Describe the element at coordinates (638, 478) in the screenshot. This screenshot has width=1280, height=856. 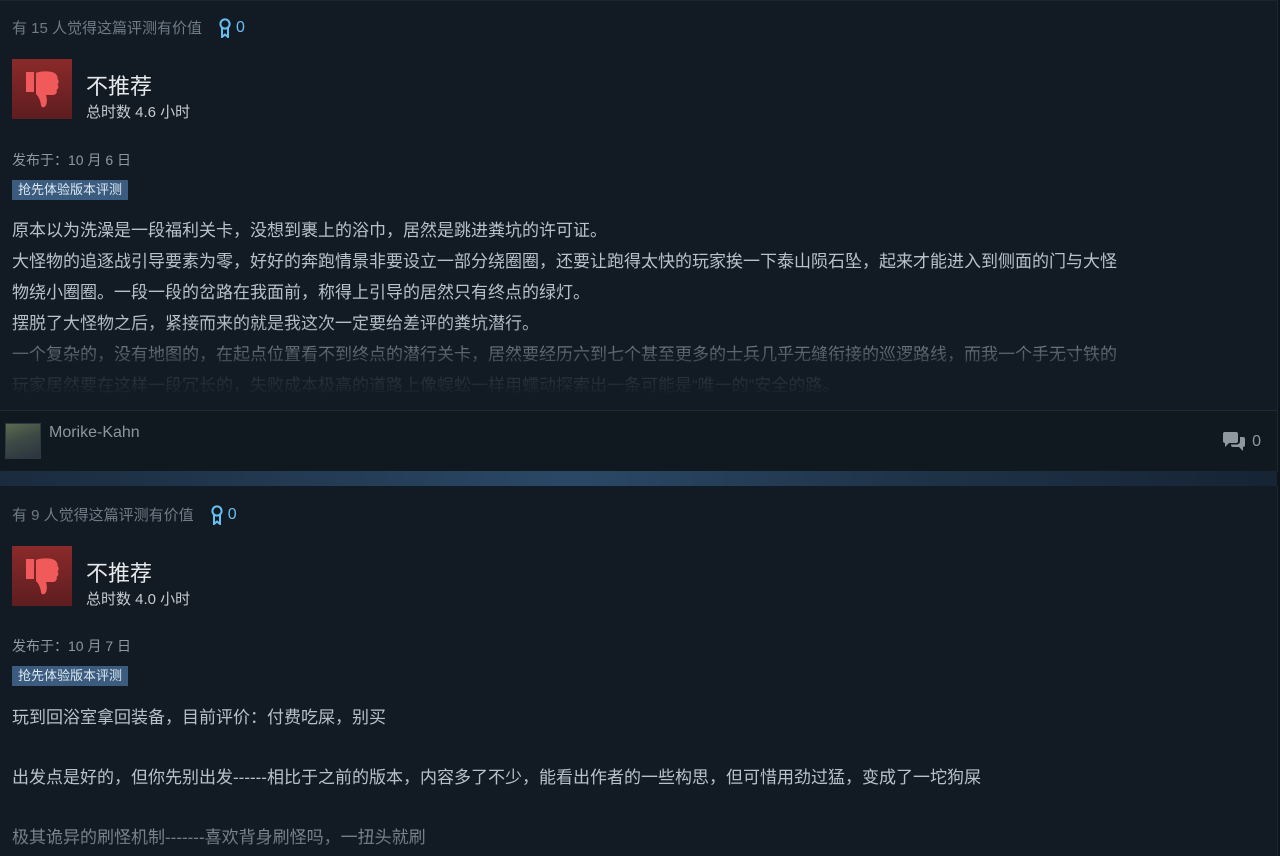
I see `review-separator` at that location.